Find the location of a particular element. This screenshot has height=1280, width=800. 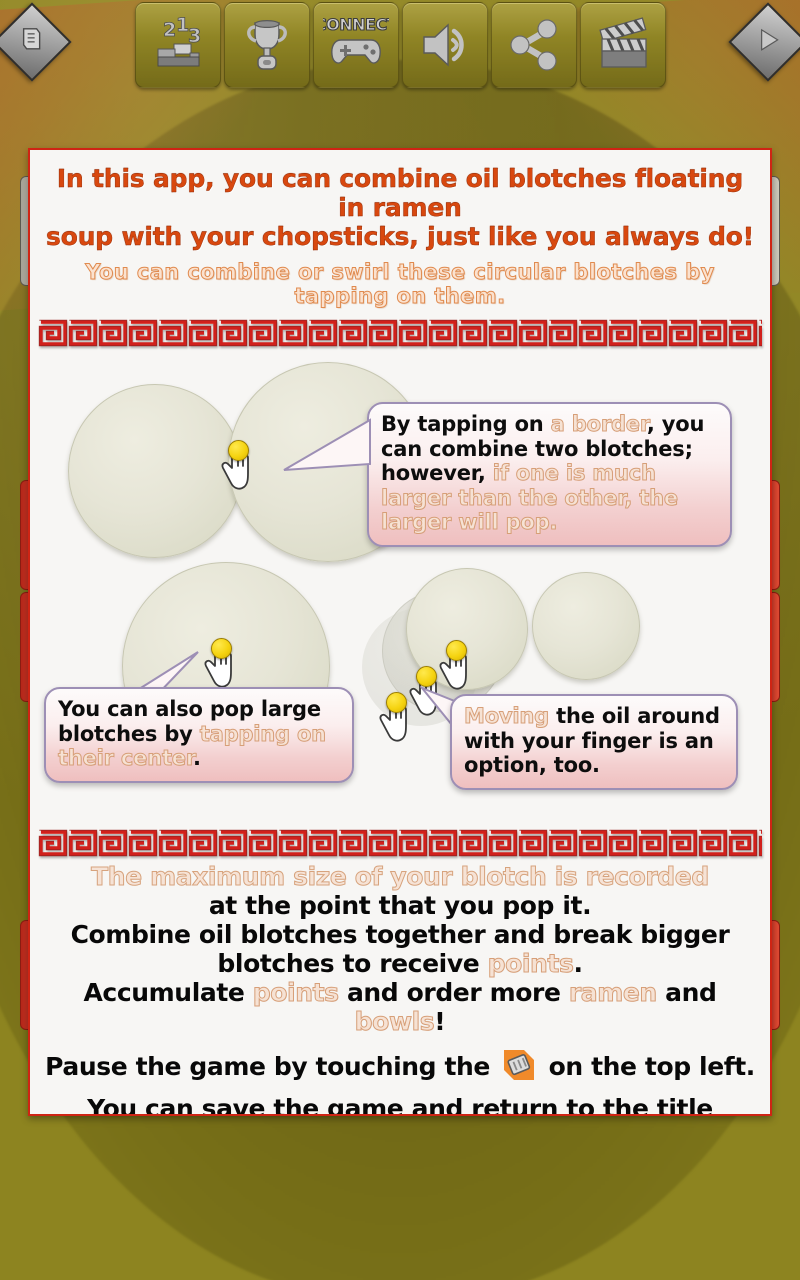

bottom-line-5-seg-3: ramen is located at coordinates (612, 993).